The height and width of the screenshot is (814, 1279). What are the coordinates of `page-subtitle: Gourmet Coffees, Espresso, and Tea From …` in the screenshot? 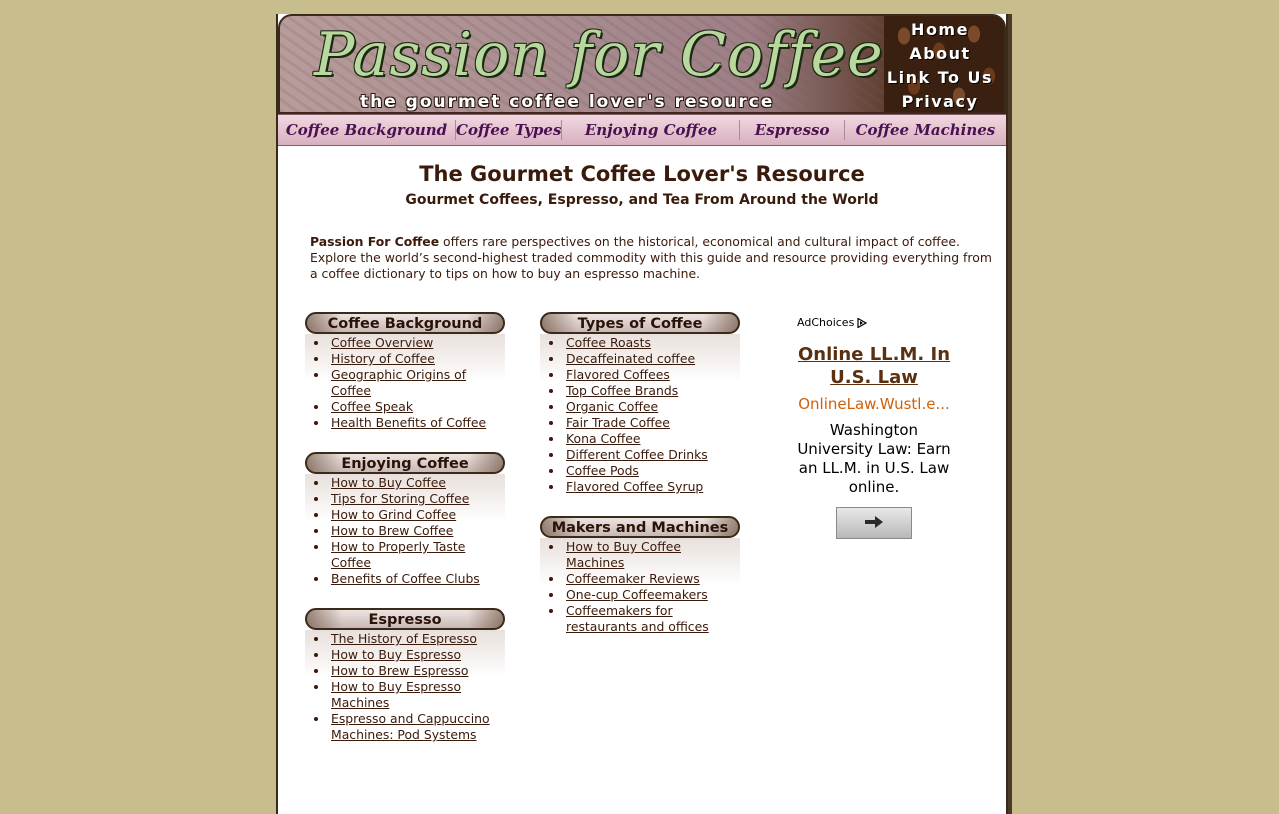 It's located at (642, 200).